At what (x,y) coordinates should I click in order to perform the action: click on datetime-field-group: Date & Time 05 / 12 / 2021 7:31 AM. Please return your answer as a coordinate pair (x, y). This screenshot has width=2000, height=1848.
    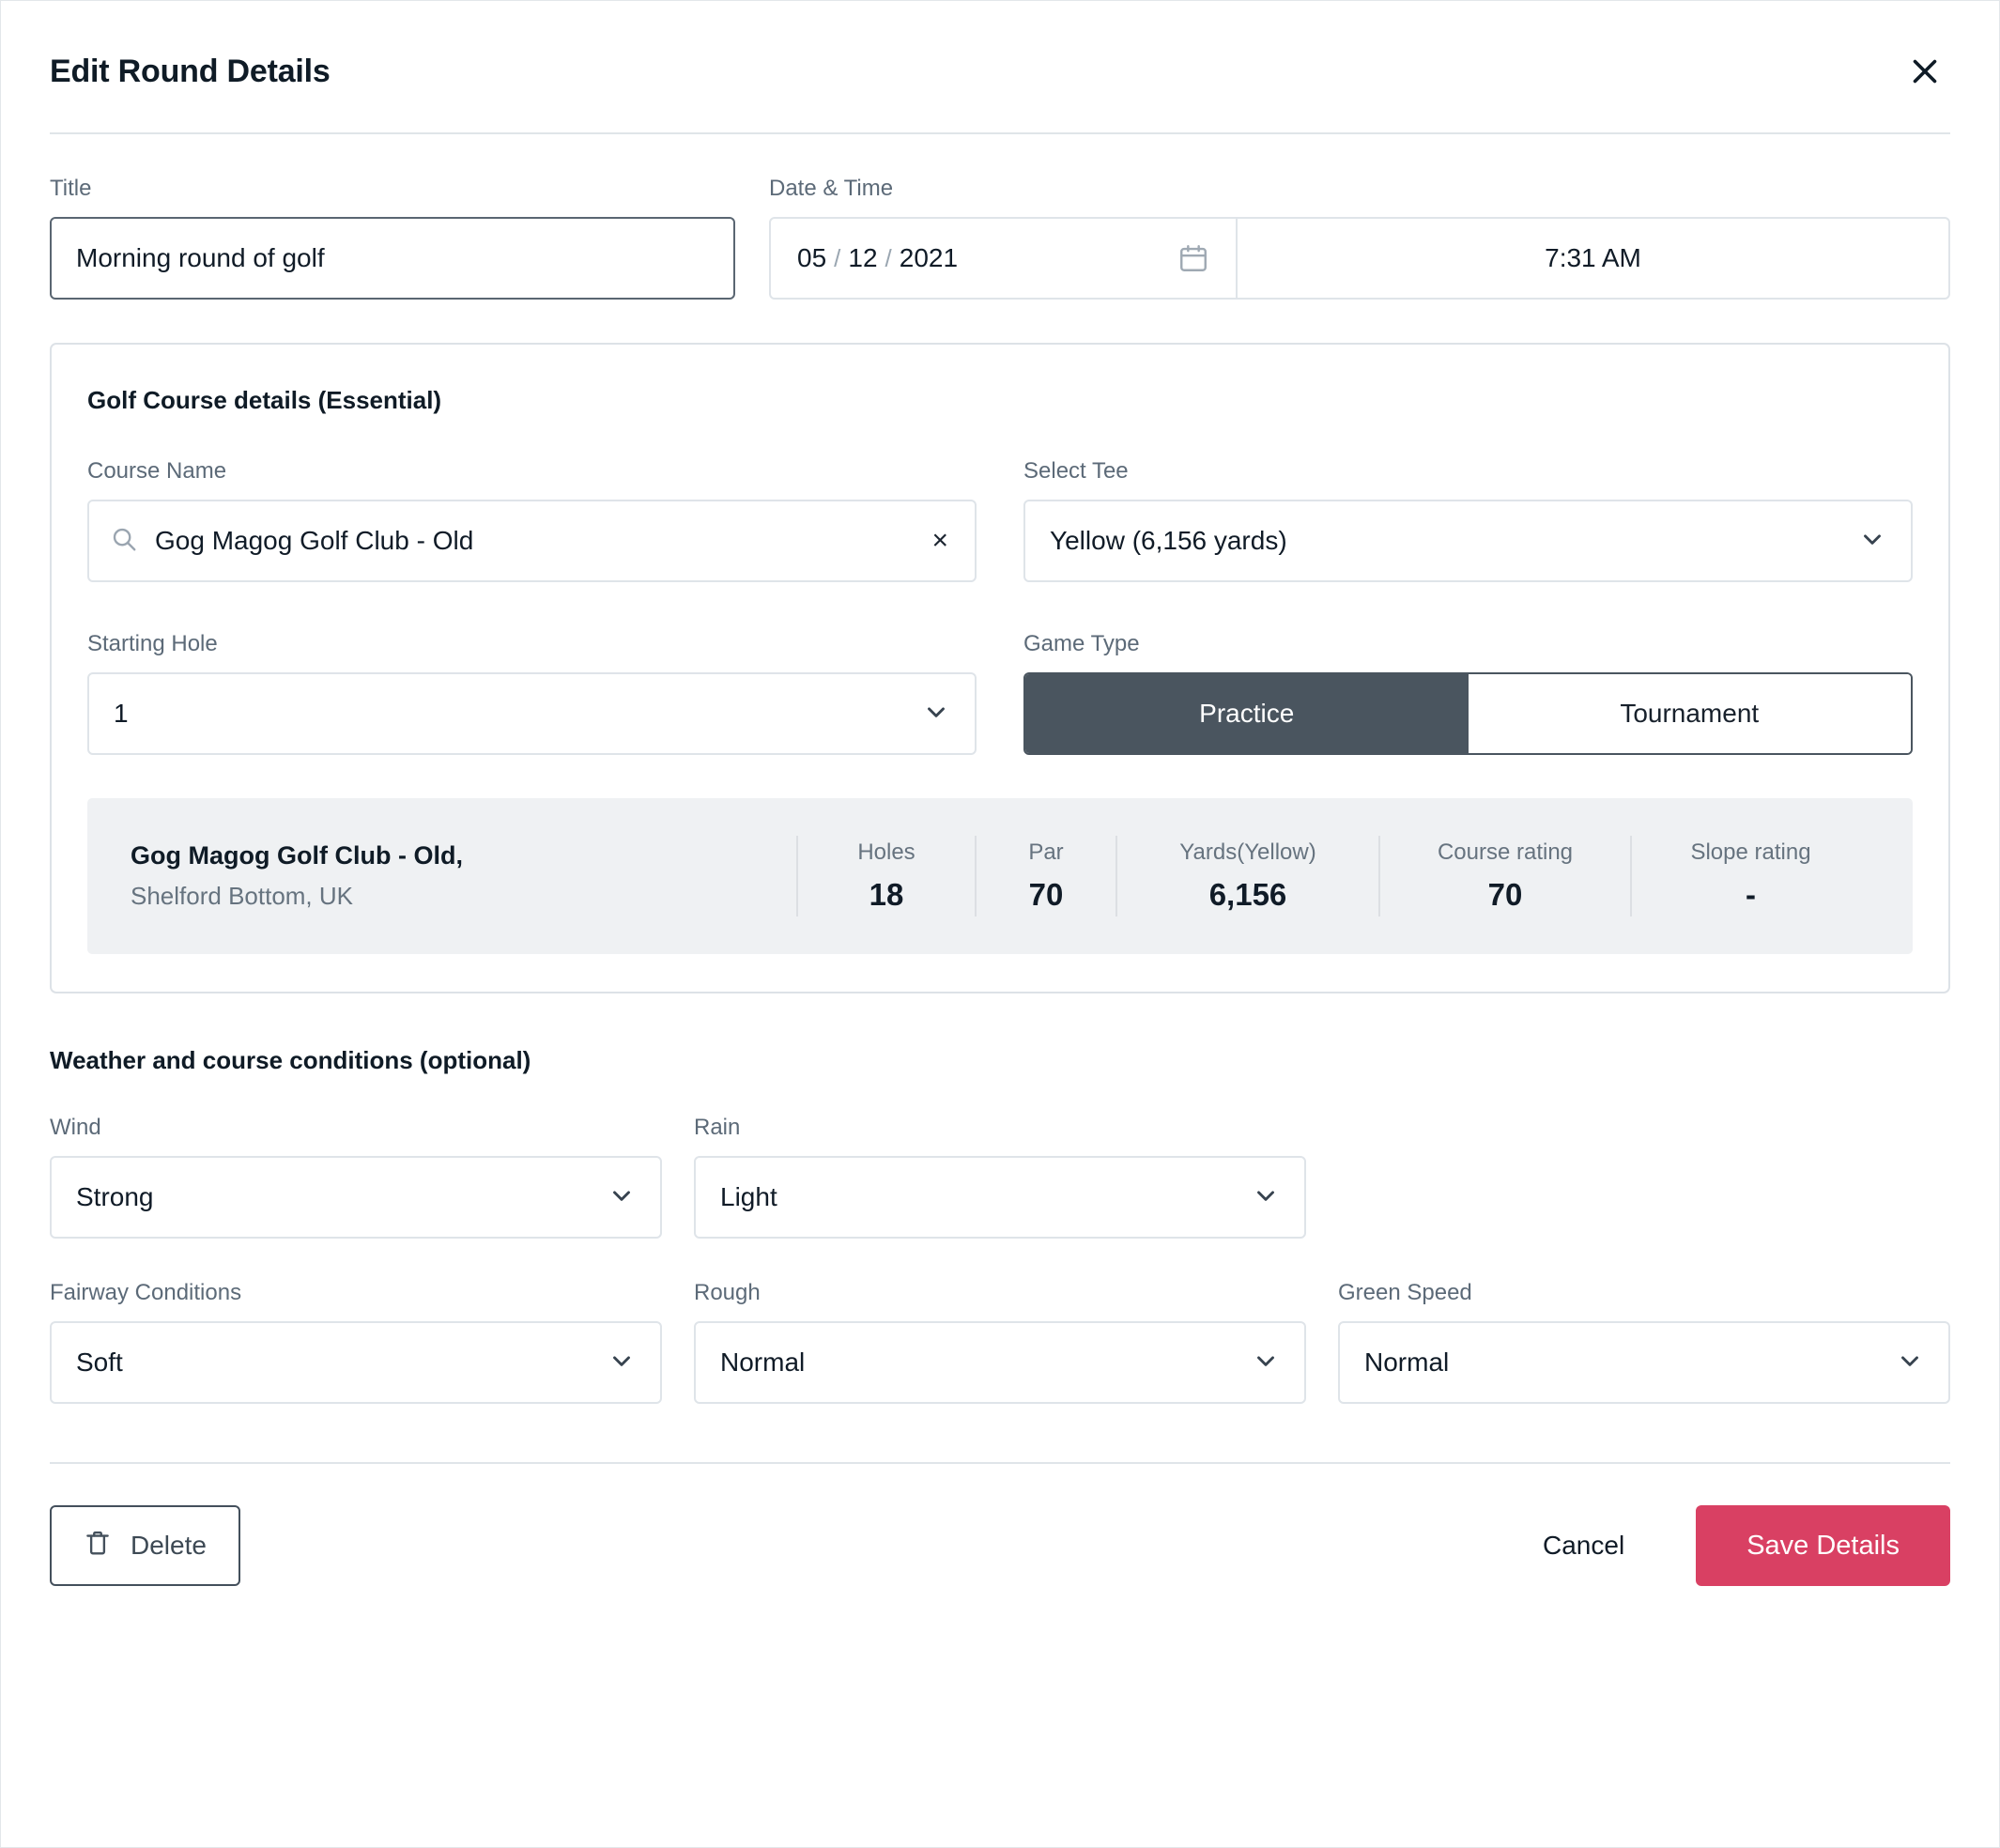
    Looking at the image, I should click on (1359, 238).